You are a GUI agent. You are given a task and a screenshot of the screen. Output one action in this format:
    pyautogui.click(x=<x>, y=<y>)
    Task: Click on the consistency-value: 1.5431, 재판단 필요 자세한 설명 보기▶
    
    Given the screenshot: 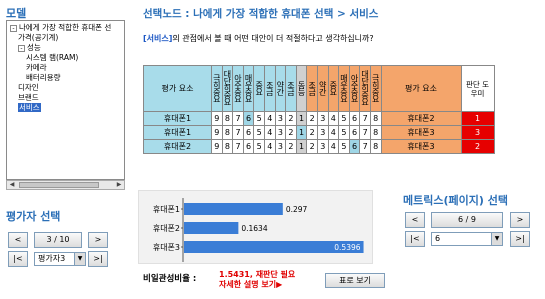 What is the action you would take?
    pyautogui.click(x=257, y=280)
    